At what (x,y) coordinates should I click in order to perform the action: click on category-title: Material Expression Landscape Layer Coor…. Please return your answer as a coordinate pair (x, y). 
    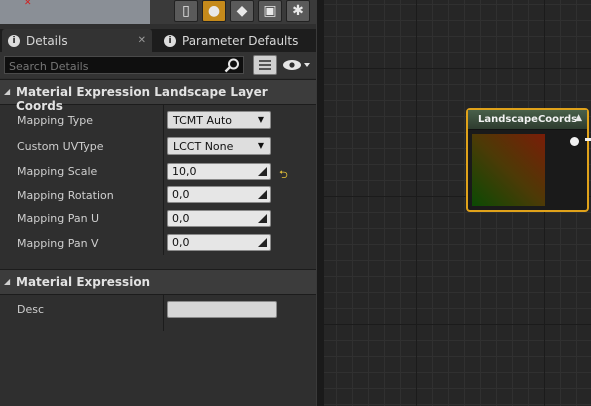
    Looking at the image, I should click on (142, 99).